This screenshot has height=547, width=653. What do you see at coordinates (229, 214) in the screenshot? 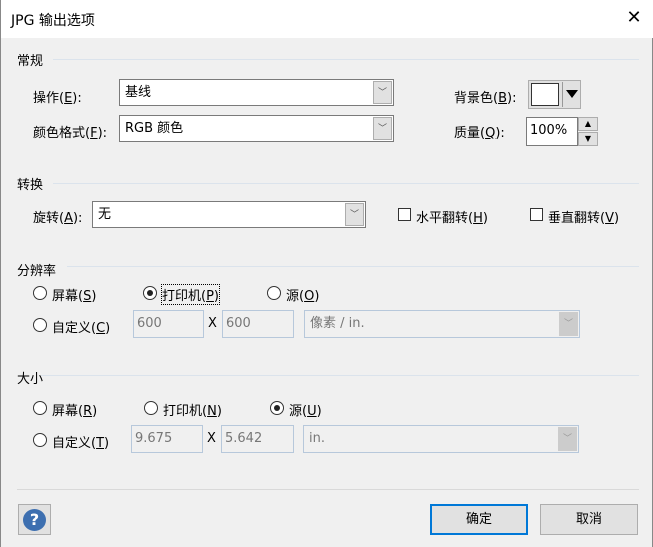
I see `rotation-select: 无 ﹀` at bounding box center [229, 214].